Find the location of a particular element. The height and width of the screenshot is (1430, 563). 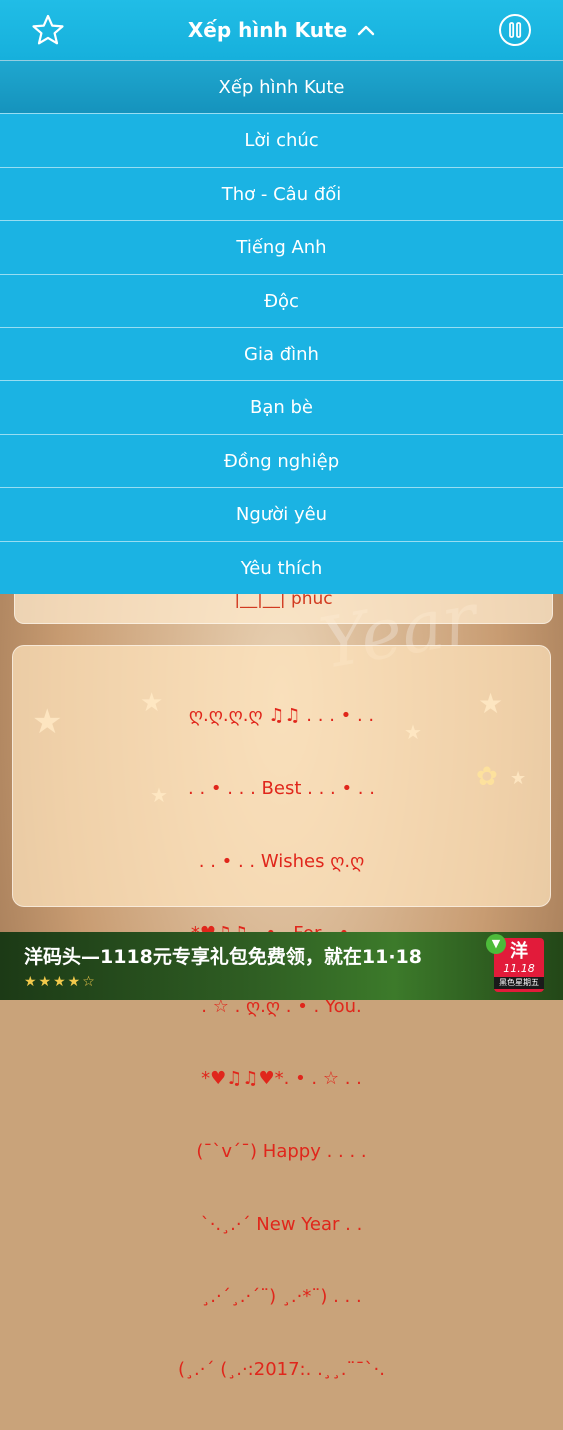

download-arrow-icon: ▼ is located at coordinates (496, 944).